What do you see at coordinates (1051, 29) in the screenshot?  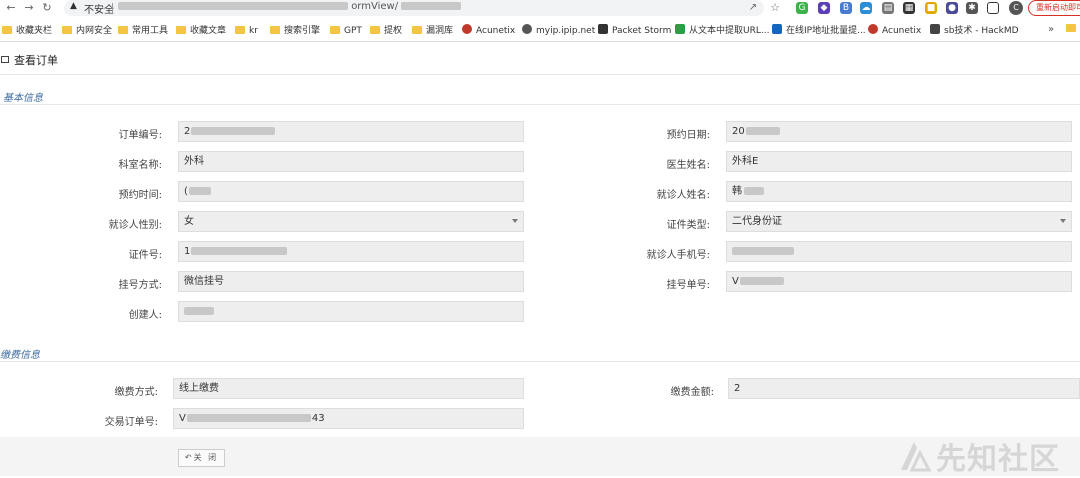 I see `bookmarks-overflow-button: »` at bounding box center [1051, 29].